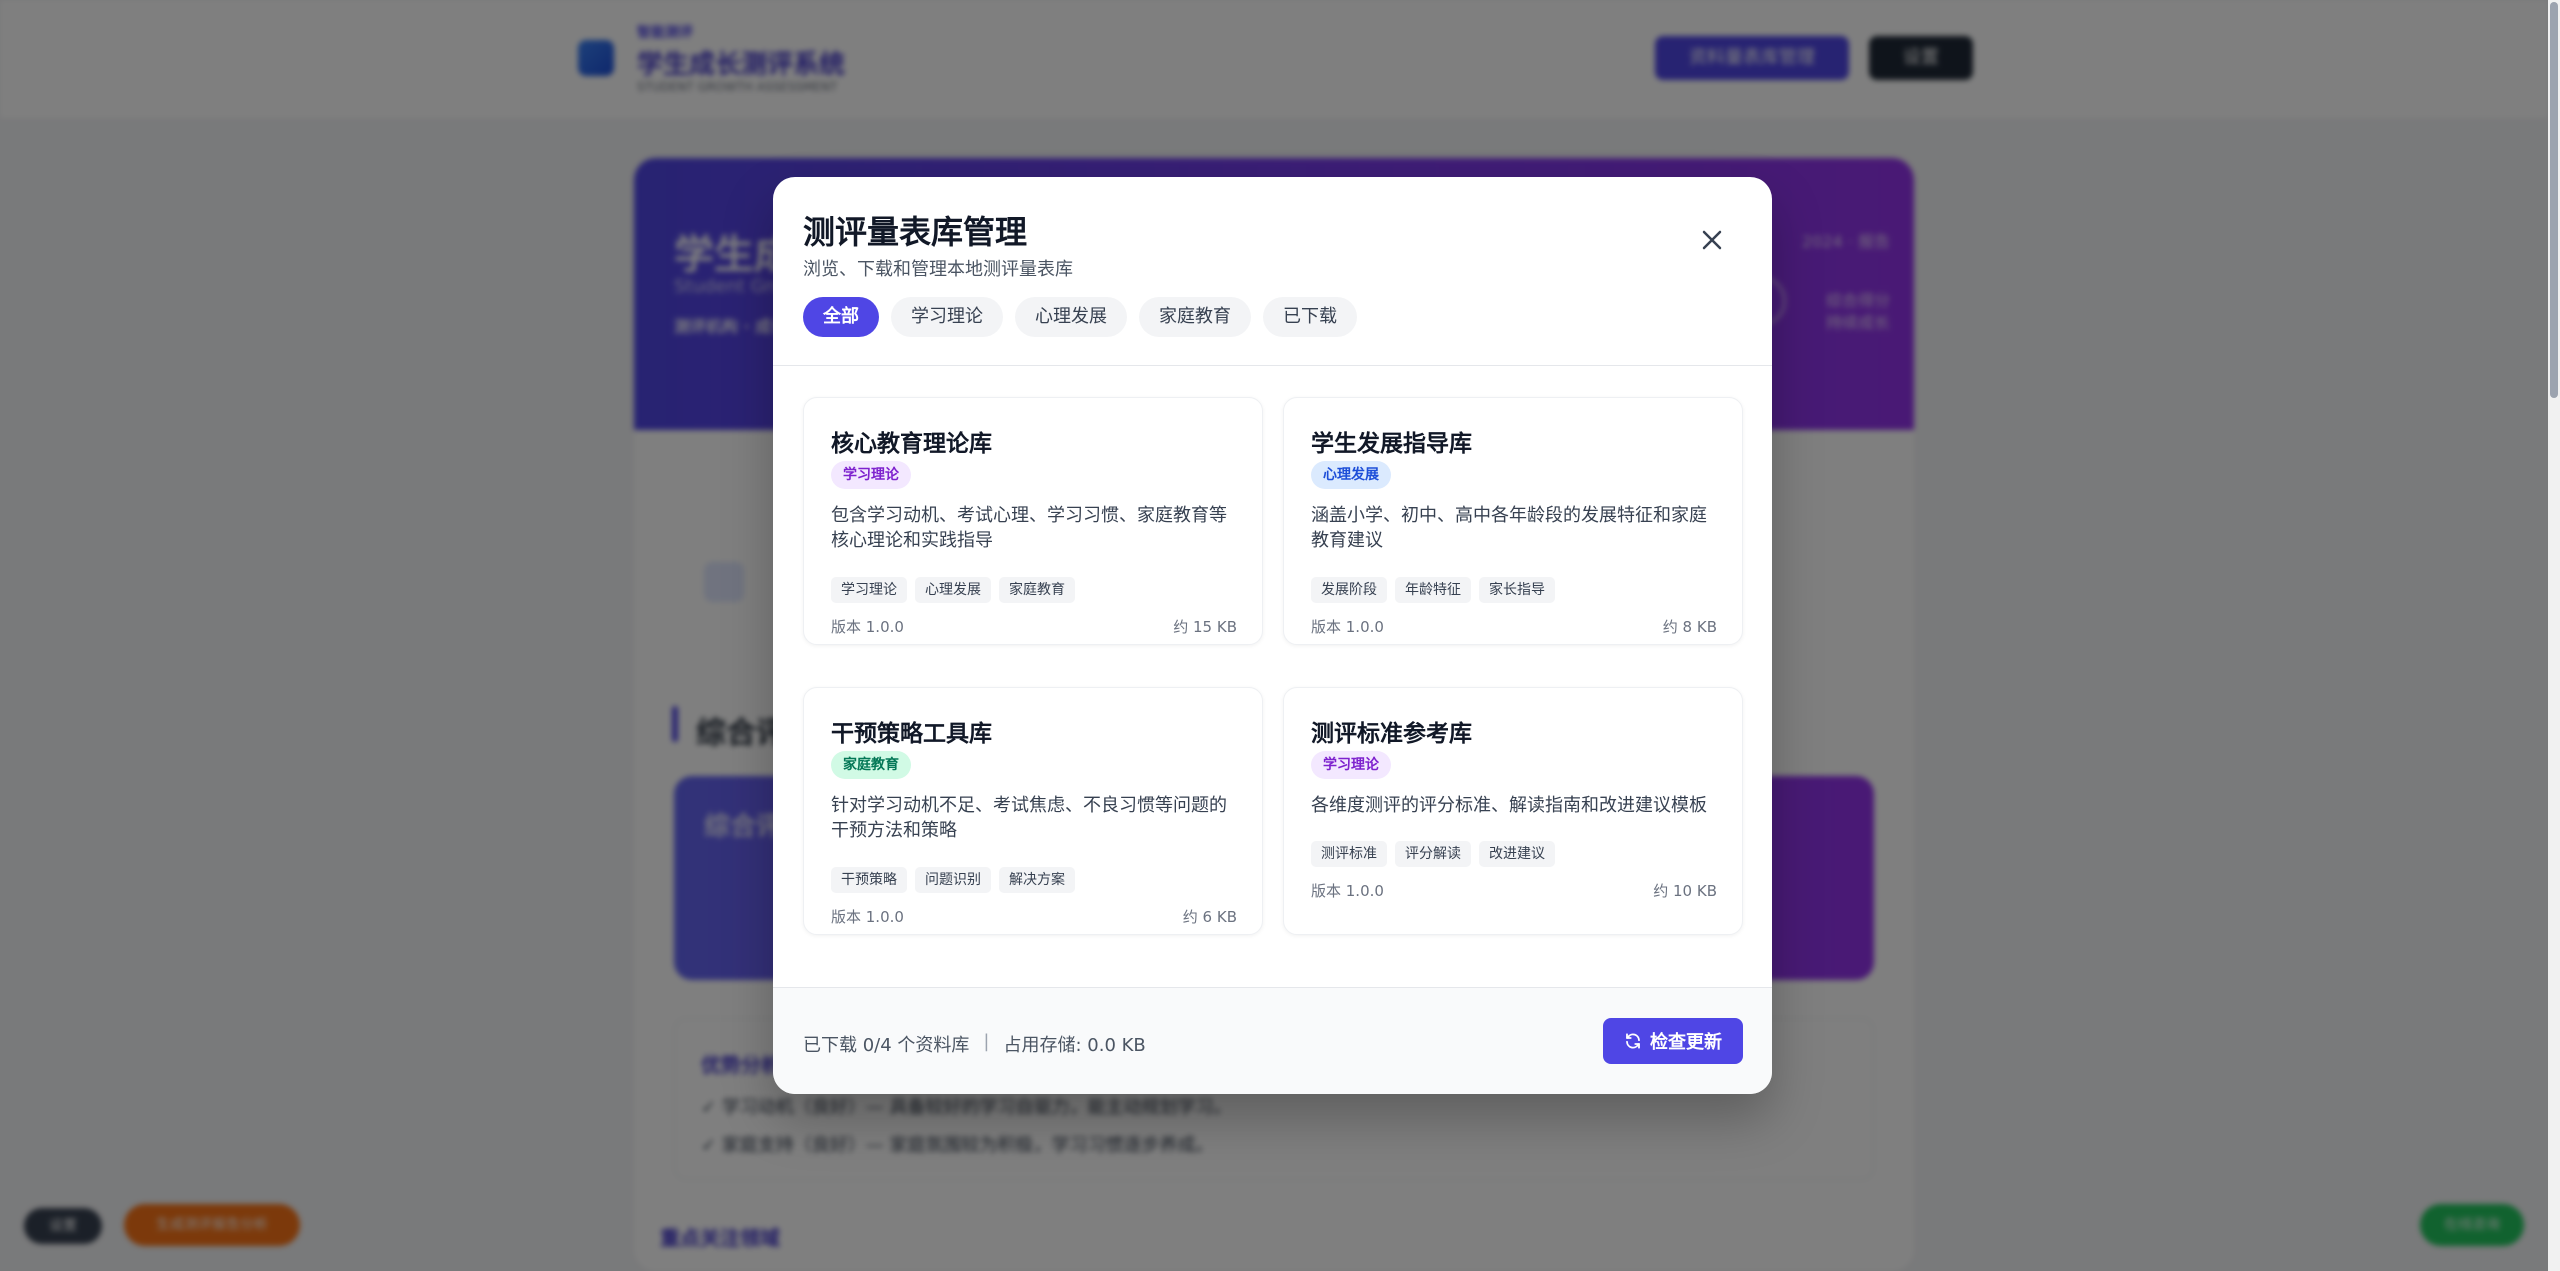 Image resolution: width=2560 pixels, height=1271 pixels. I want to click on modal-title: 测评量表库管理, so click(915, 232).